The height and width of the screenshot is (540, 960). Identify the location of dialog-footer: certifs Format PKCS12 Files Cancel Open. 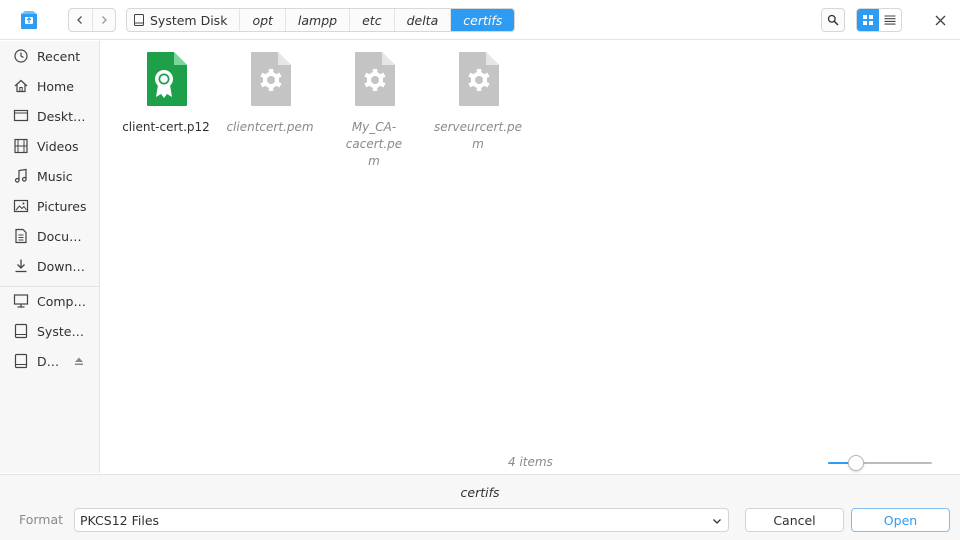
(480, 507).